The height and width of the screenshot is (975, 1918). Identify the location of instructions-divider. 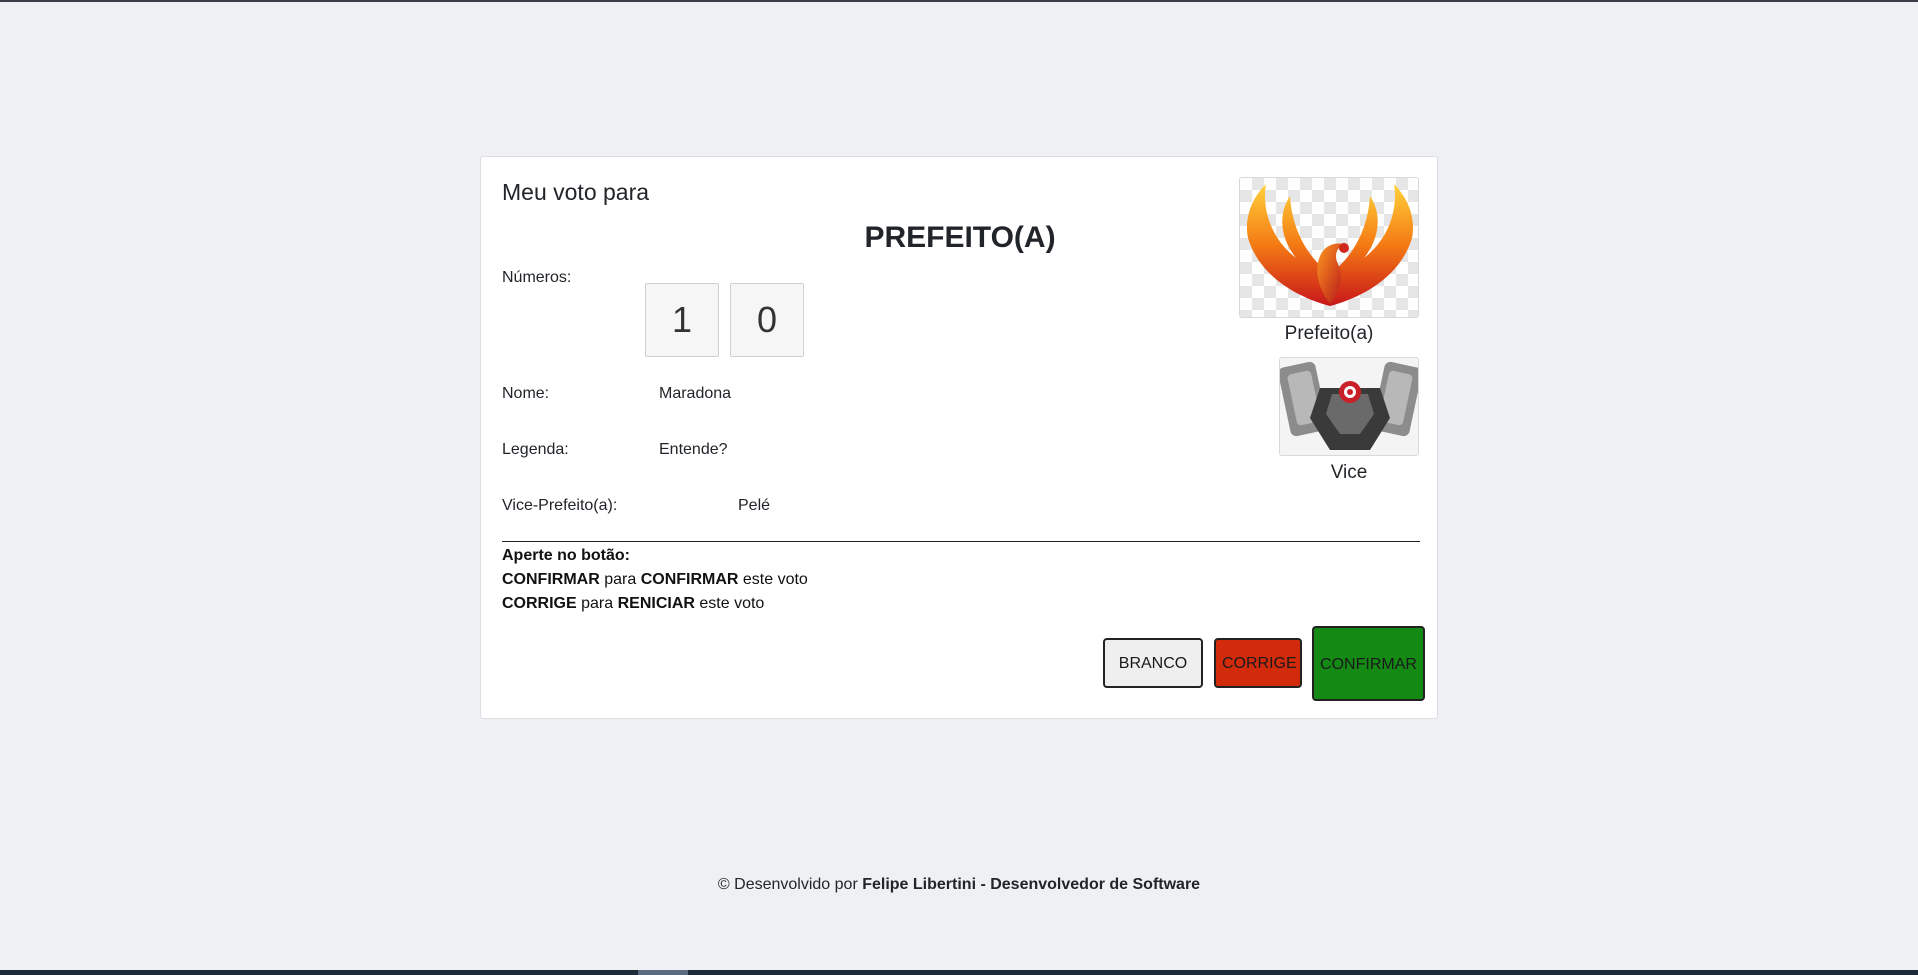
(961, 541).